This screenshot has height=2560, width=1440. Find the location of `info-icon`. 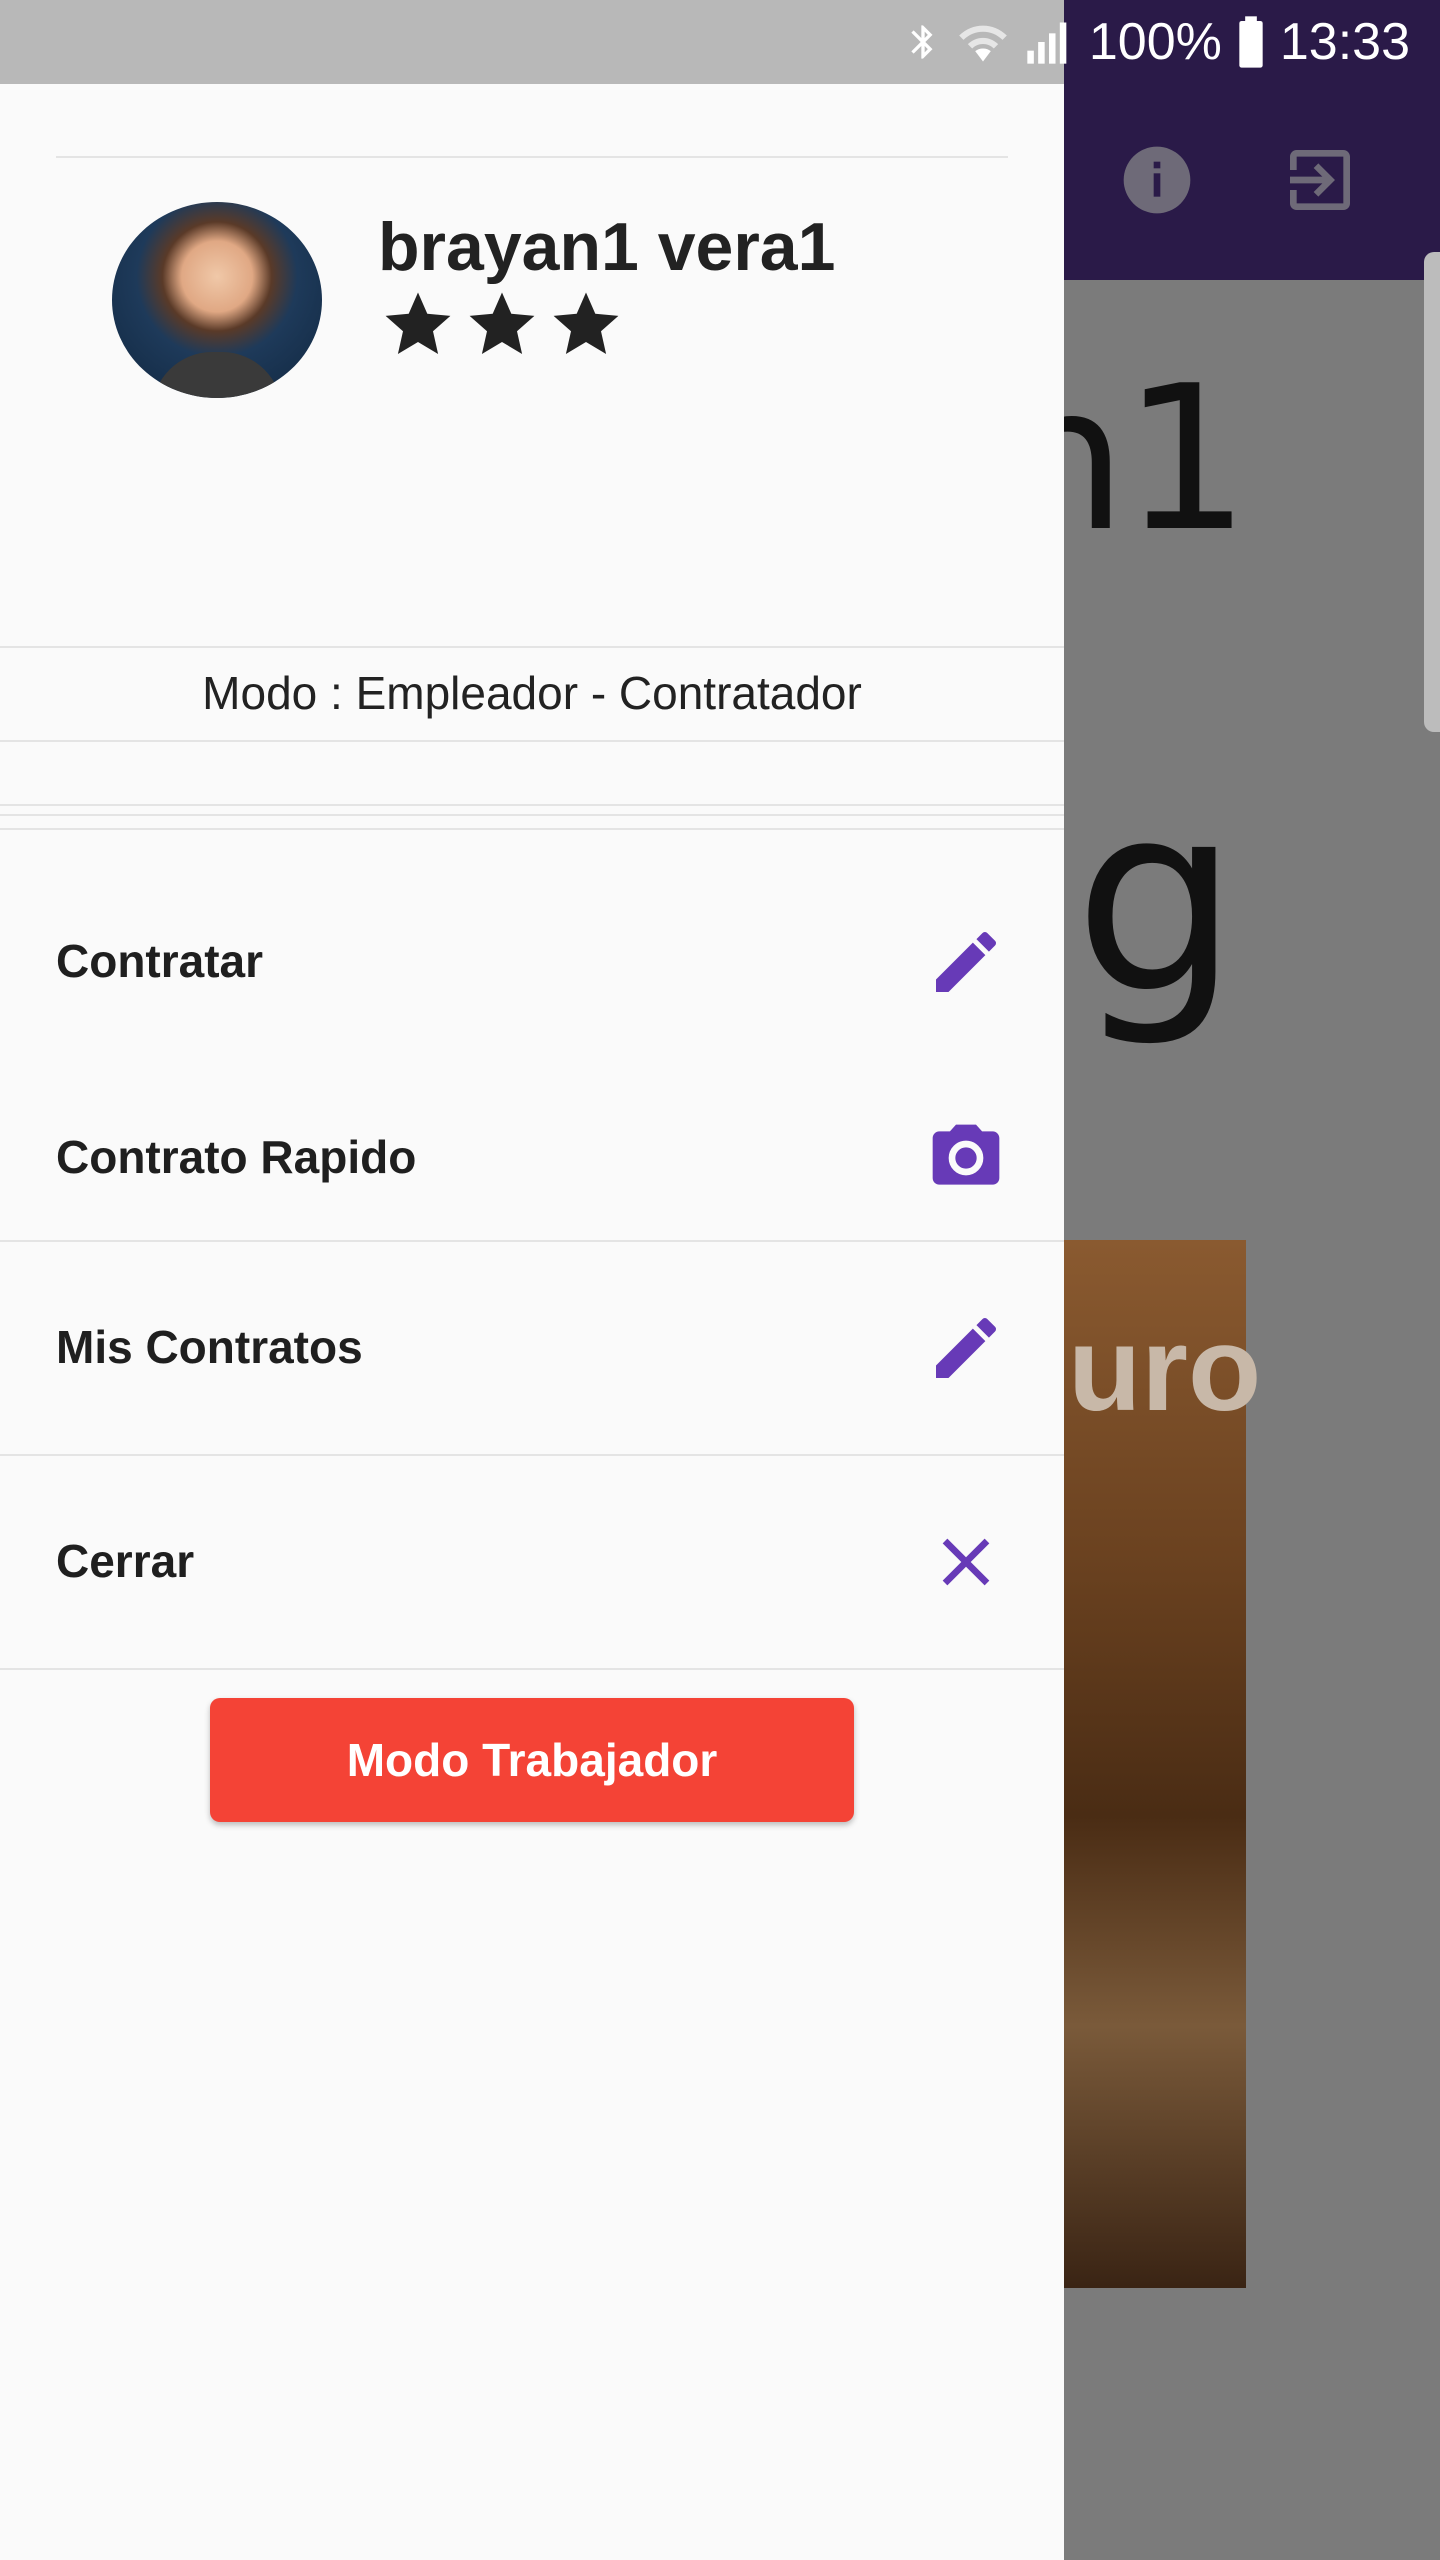

info-icon is located at coordinates (1157, 180).